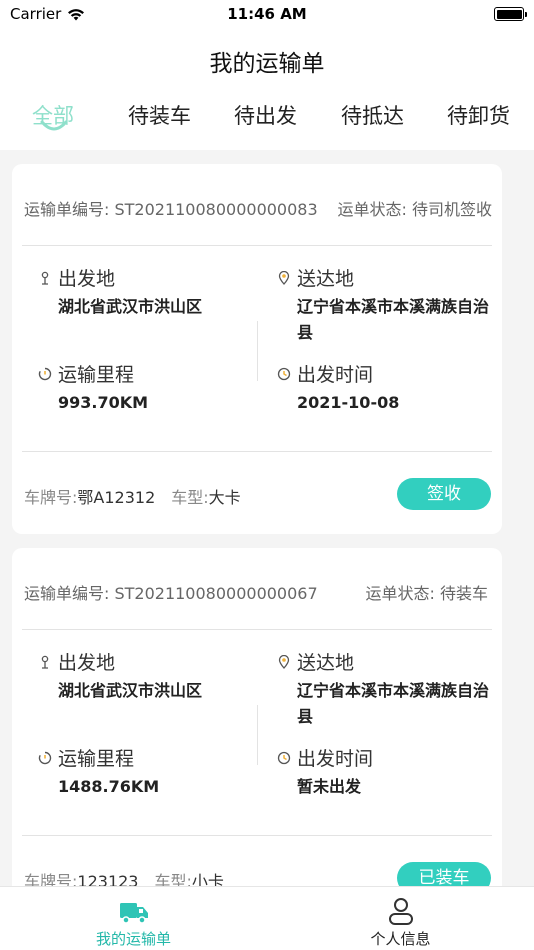 This screenshot has height=950, width=534. What do you see at coordinates (116, 497) in the screenshot?
I see `plate-value: 鄂A12312` at bounding box center [116, 497].